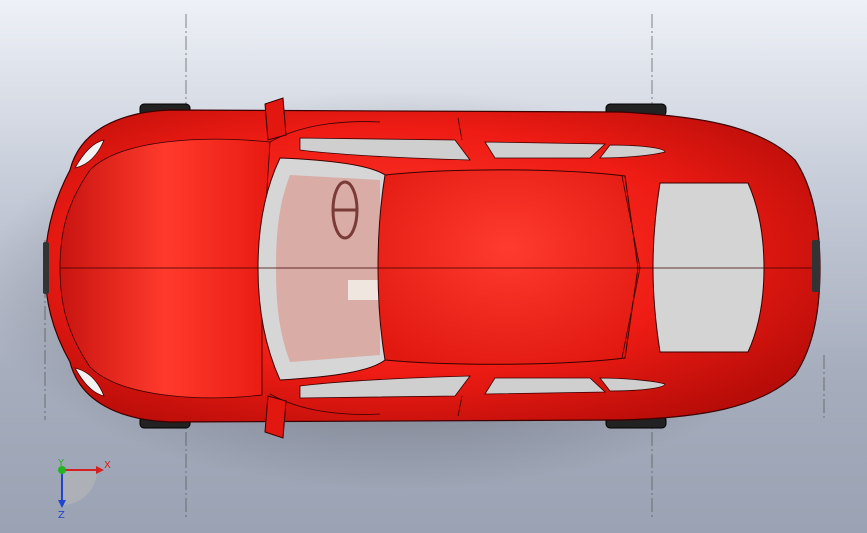  Describe the element at coordinates (275, 417) in the screenshot. I see `mirror-right` at that location.